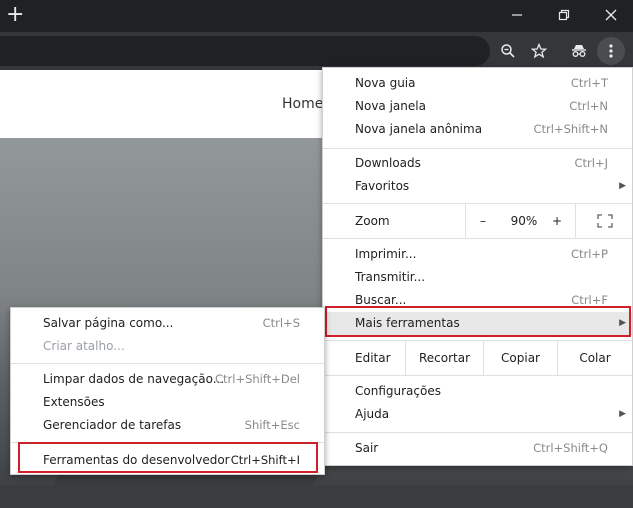 This screenshot has width=633, height=508. I want to click on close-icon, so click(611, 15).